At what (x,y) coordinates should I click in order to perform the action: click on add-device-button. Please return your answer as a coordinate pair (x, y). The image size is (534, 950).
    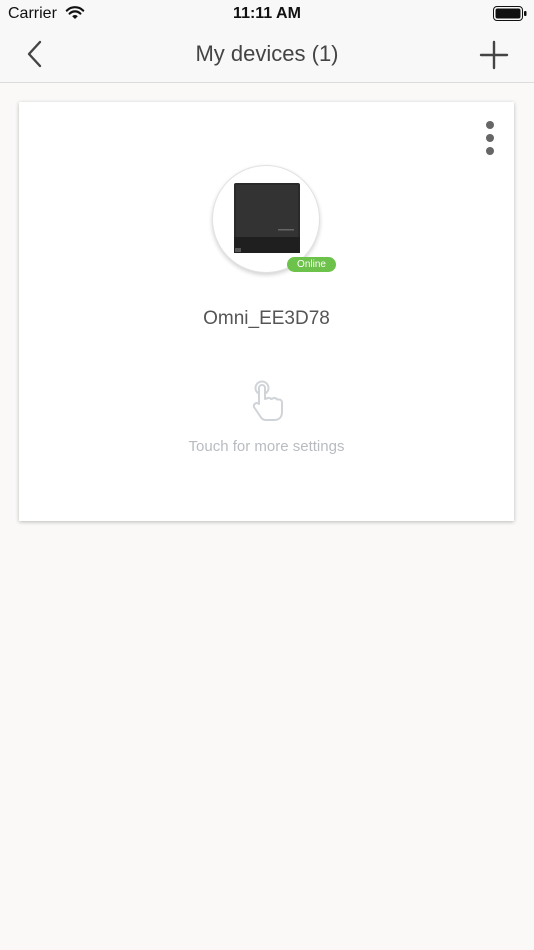
    Looking at the image, I should click on (494, 55).